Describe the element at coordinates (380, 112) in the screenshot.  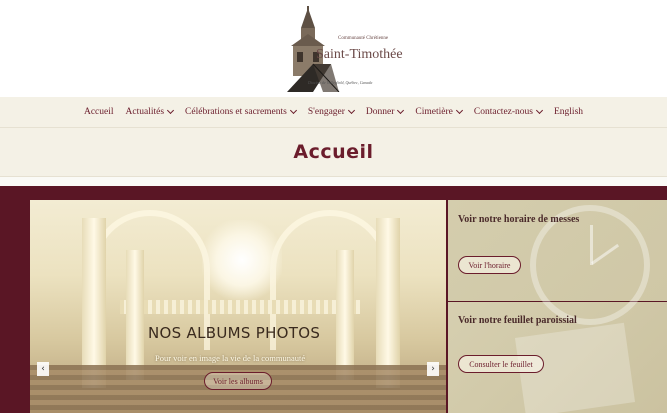
I see `nav-label: Donner` at that location.